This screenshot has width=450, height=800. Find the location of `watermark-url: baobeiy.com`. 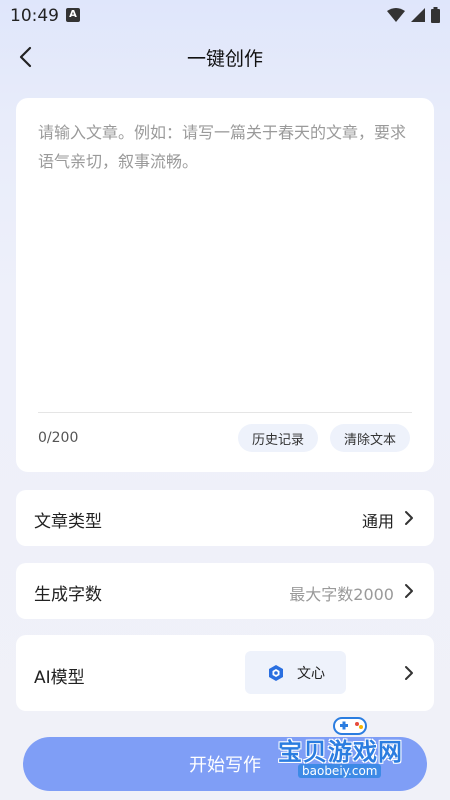

watermark-url: baobeiy.com is located at coordinates (340, 771).